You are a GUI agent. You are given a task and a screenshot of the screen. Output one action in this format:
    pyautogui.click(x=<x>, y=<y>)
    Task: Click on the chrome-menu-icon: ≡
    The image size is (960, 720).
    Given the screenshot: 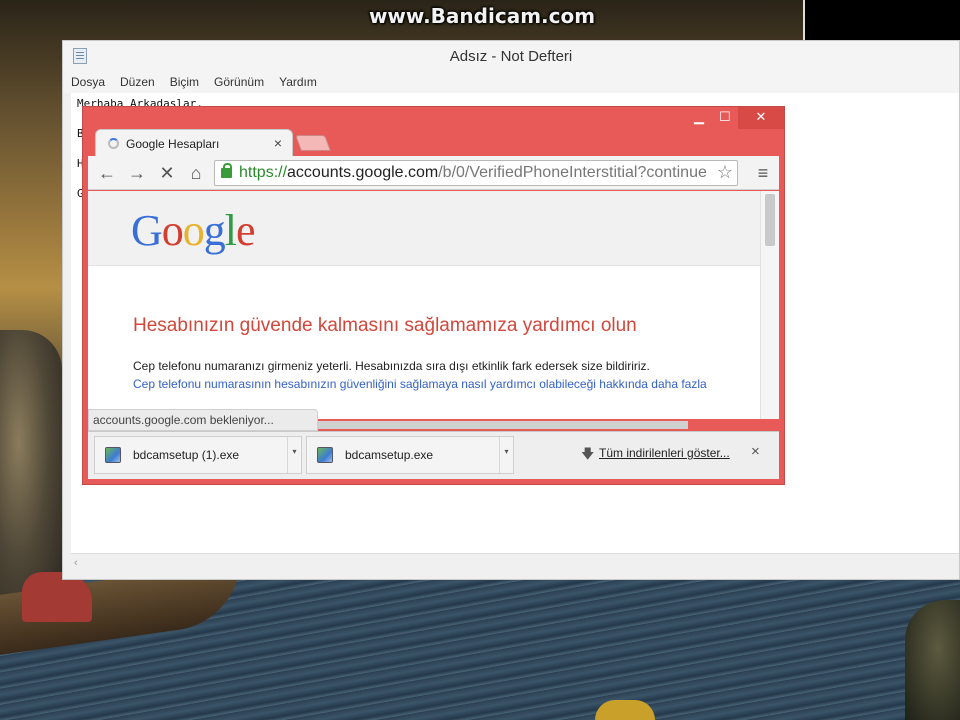 What is the action you would take?
    pyautogui.click(x=763, y=173)
    